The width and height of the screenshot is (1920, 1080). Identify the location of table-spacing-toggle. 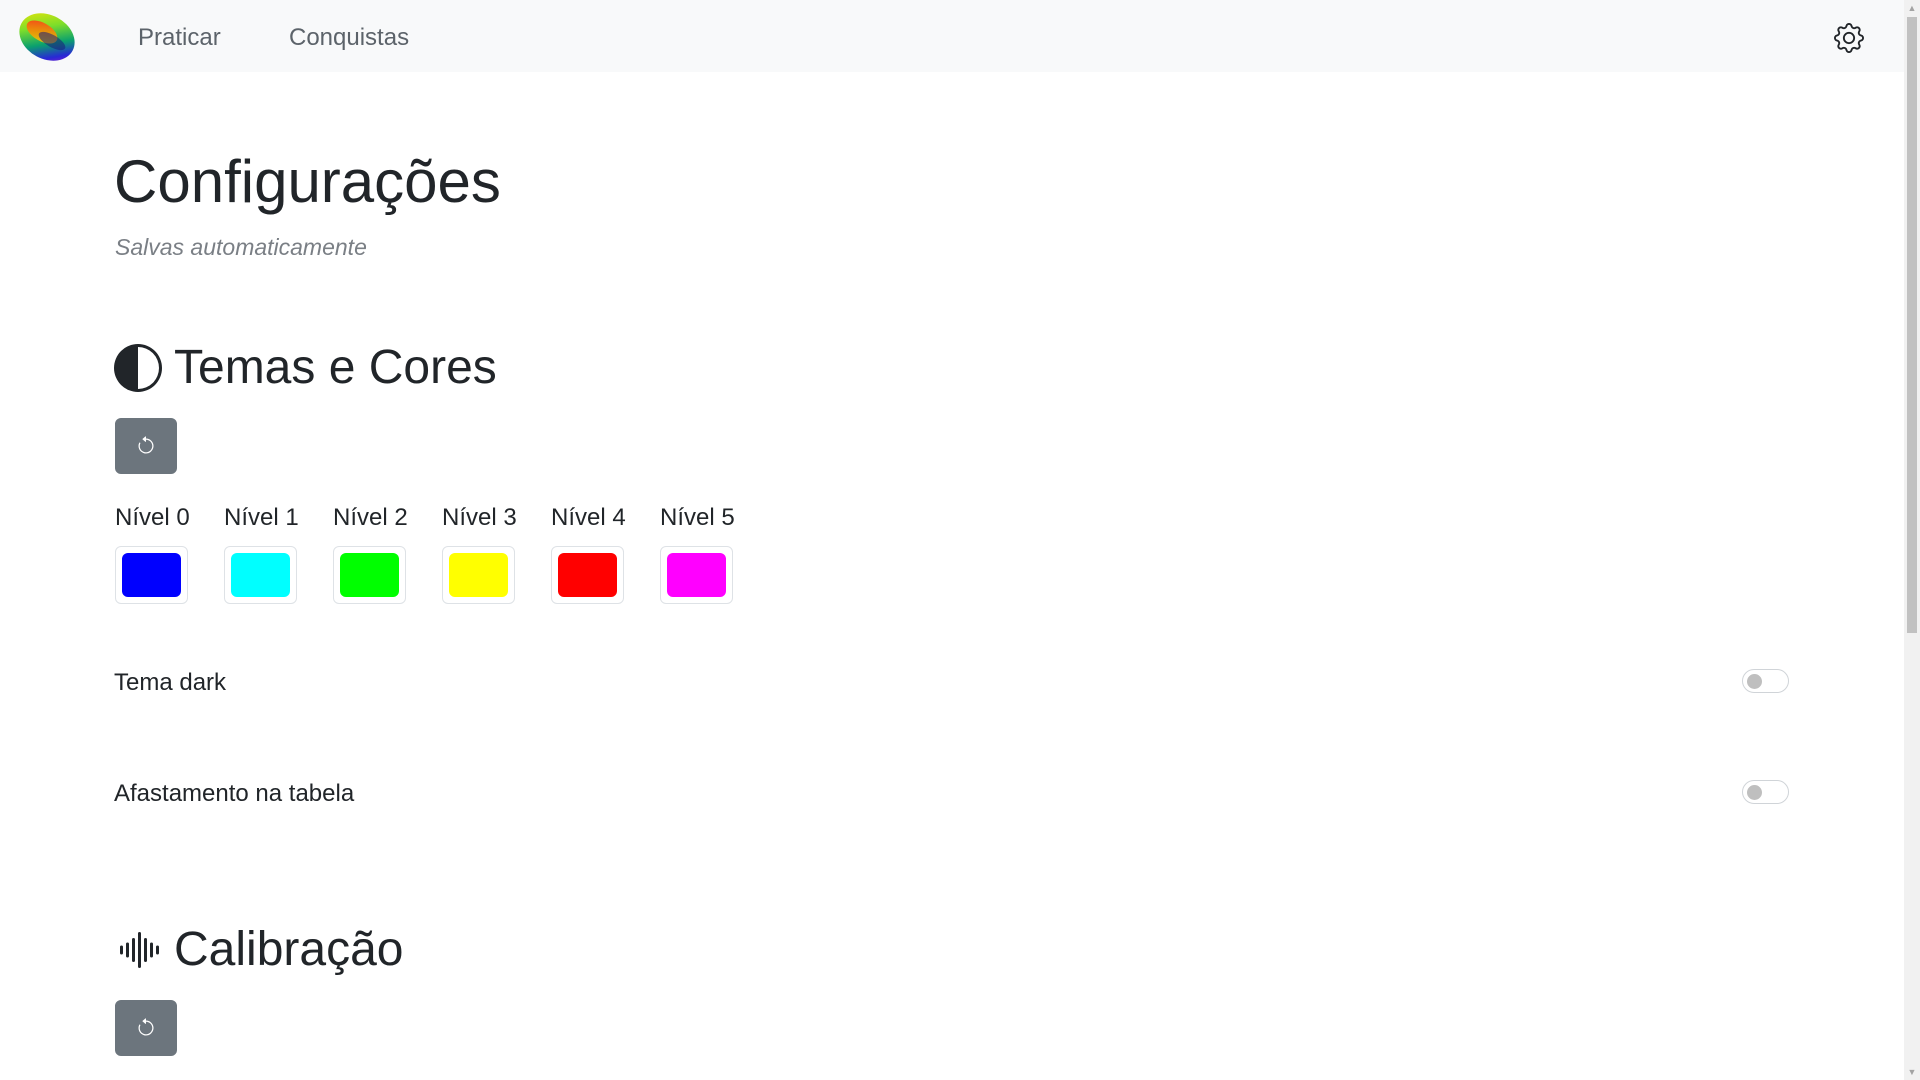
(1765, 792).